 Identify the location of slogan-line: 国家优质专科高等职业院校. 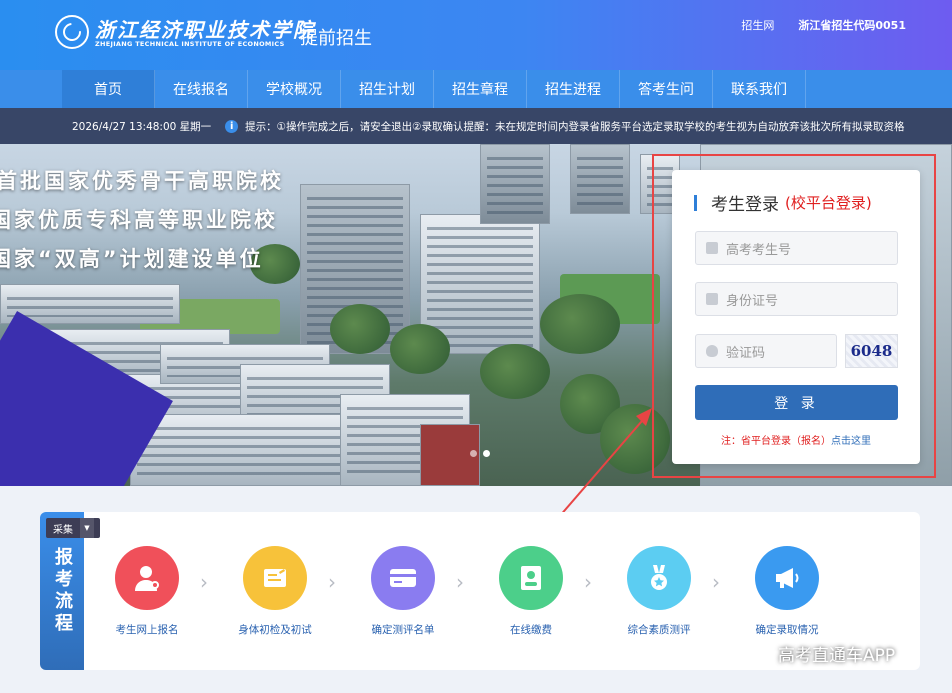
(139, 220).